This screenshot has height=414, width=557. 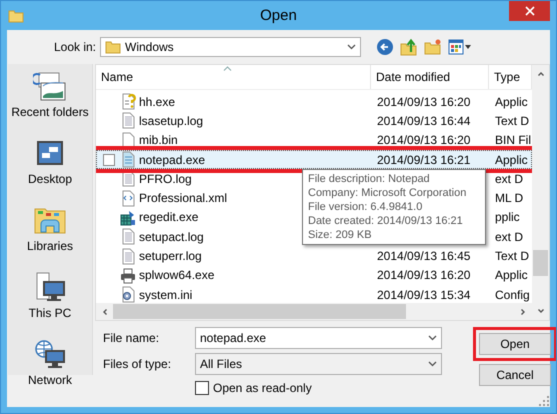 What do you see at coordinates (388, 193) in the screenshot?
I see `tooltip-line: Company: Microsoft Corporation` at bounding box center [388, 193].